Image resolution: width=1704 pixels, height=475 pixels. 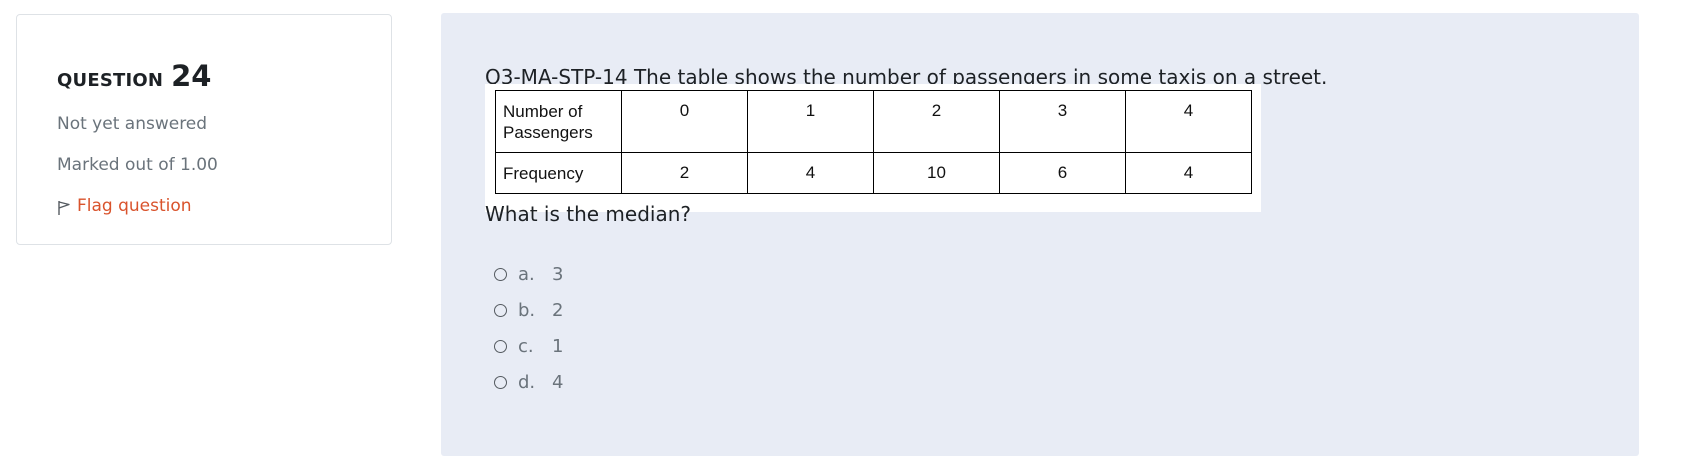 What do you see at coordinates (1062, 173) in the screenshot?
I see `table-cell: 6` at bounding box center [1062, 173].